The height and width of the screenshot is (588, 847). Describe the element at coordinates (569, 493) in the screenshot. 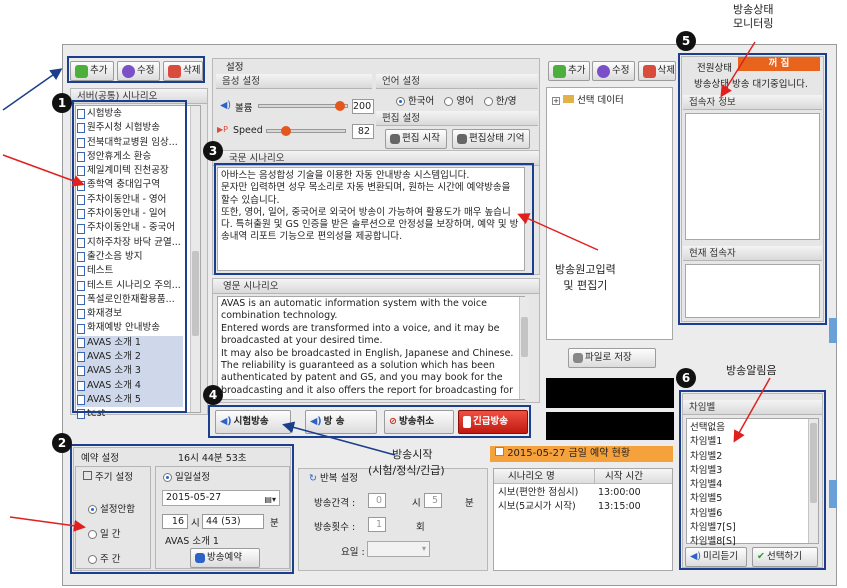

I see `table-row: 시보(편안한 점심시) 13:00:00` at that location.